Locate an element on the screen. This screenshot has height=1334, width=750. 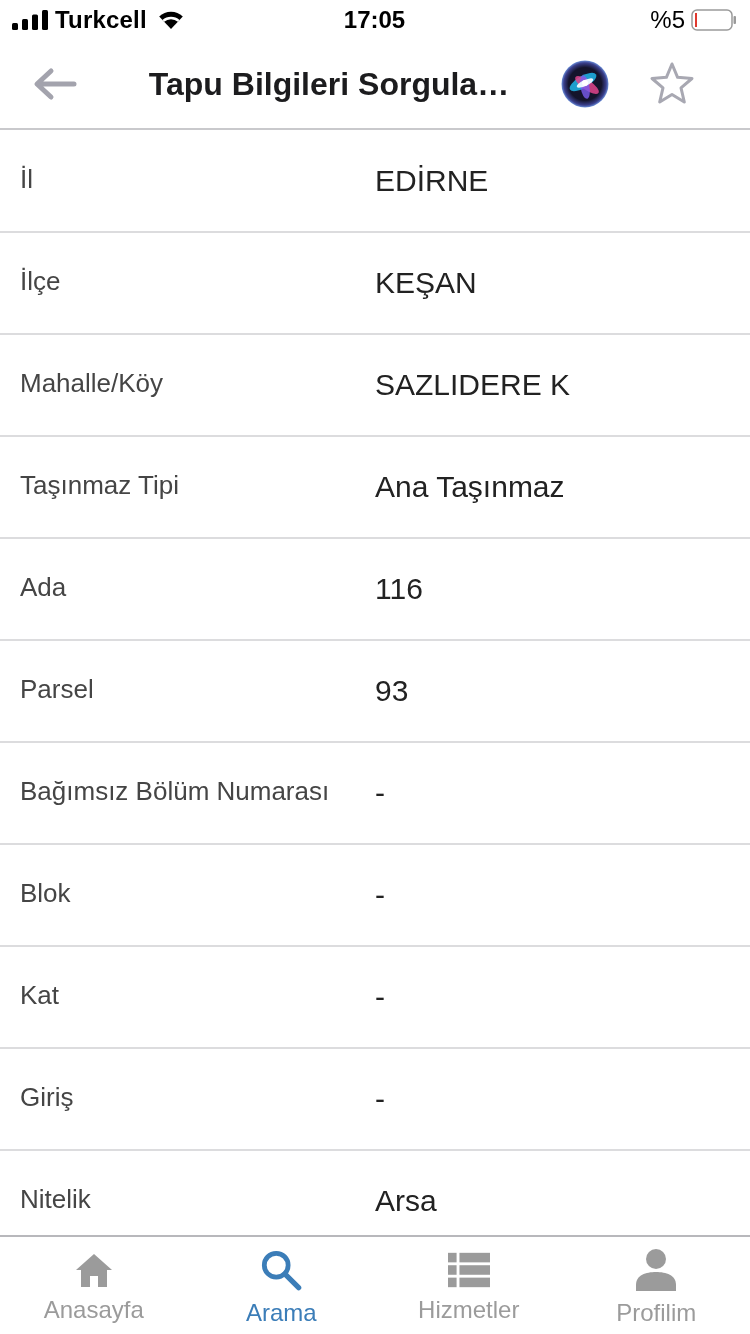
carrier-name: Turkcell is located at coordinates (101, 20).